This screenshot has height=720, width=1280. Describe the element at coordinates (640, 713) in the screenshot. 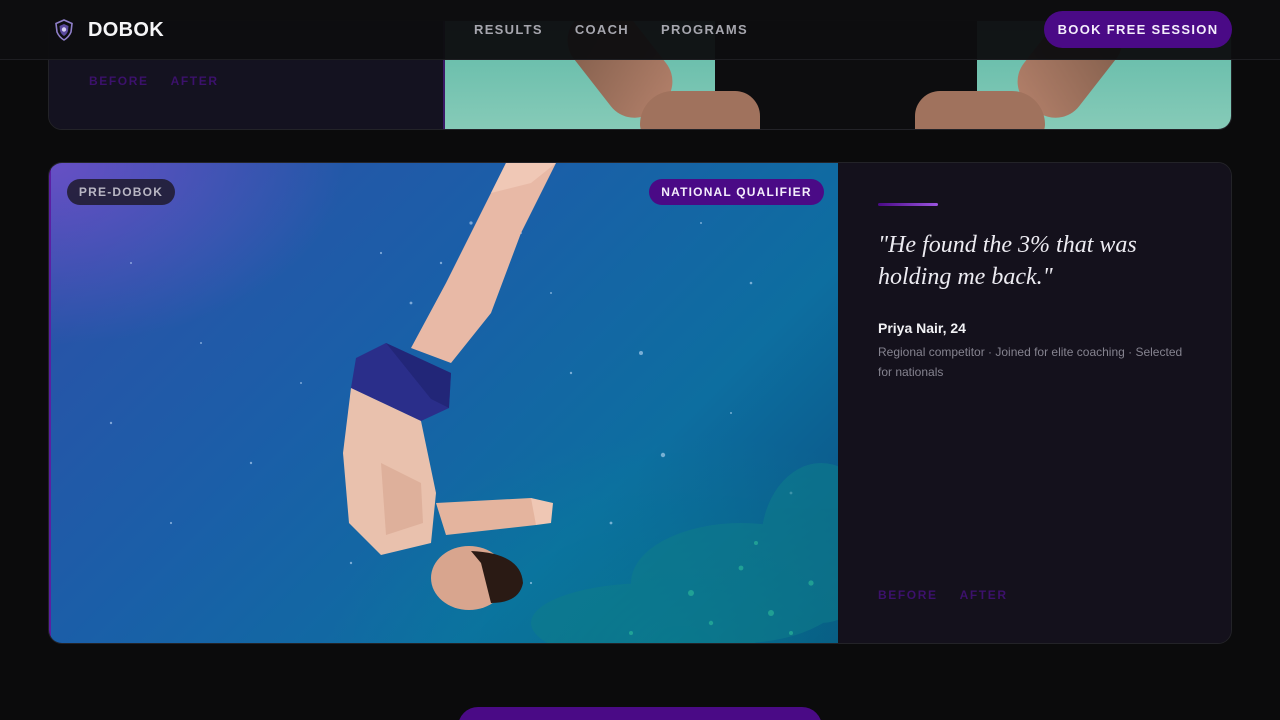

I see `bottom-cta-button` at that location.